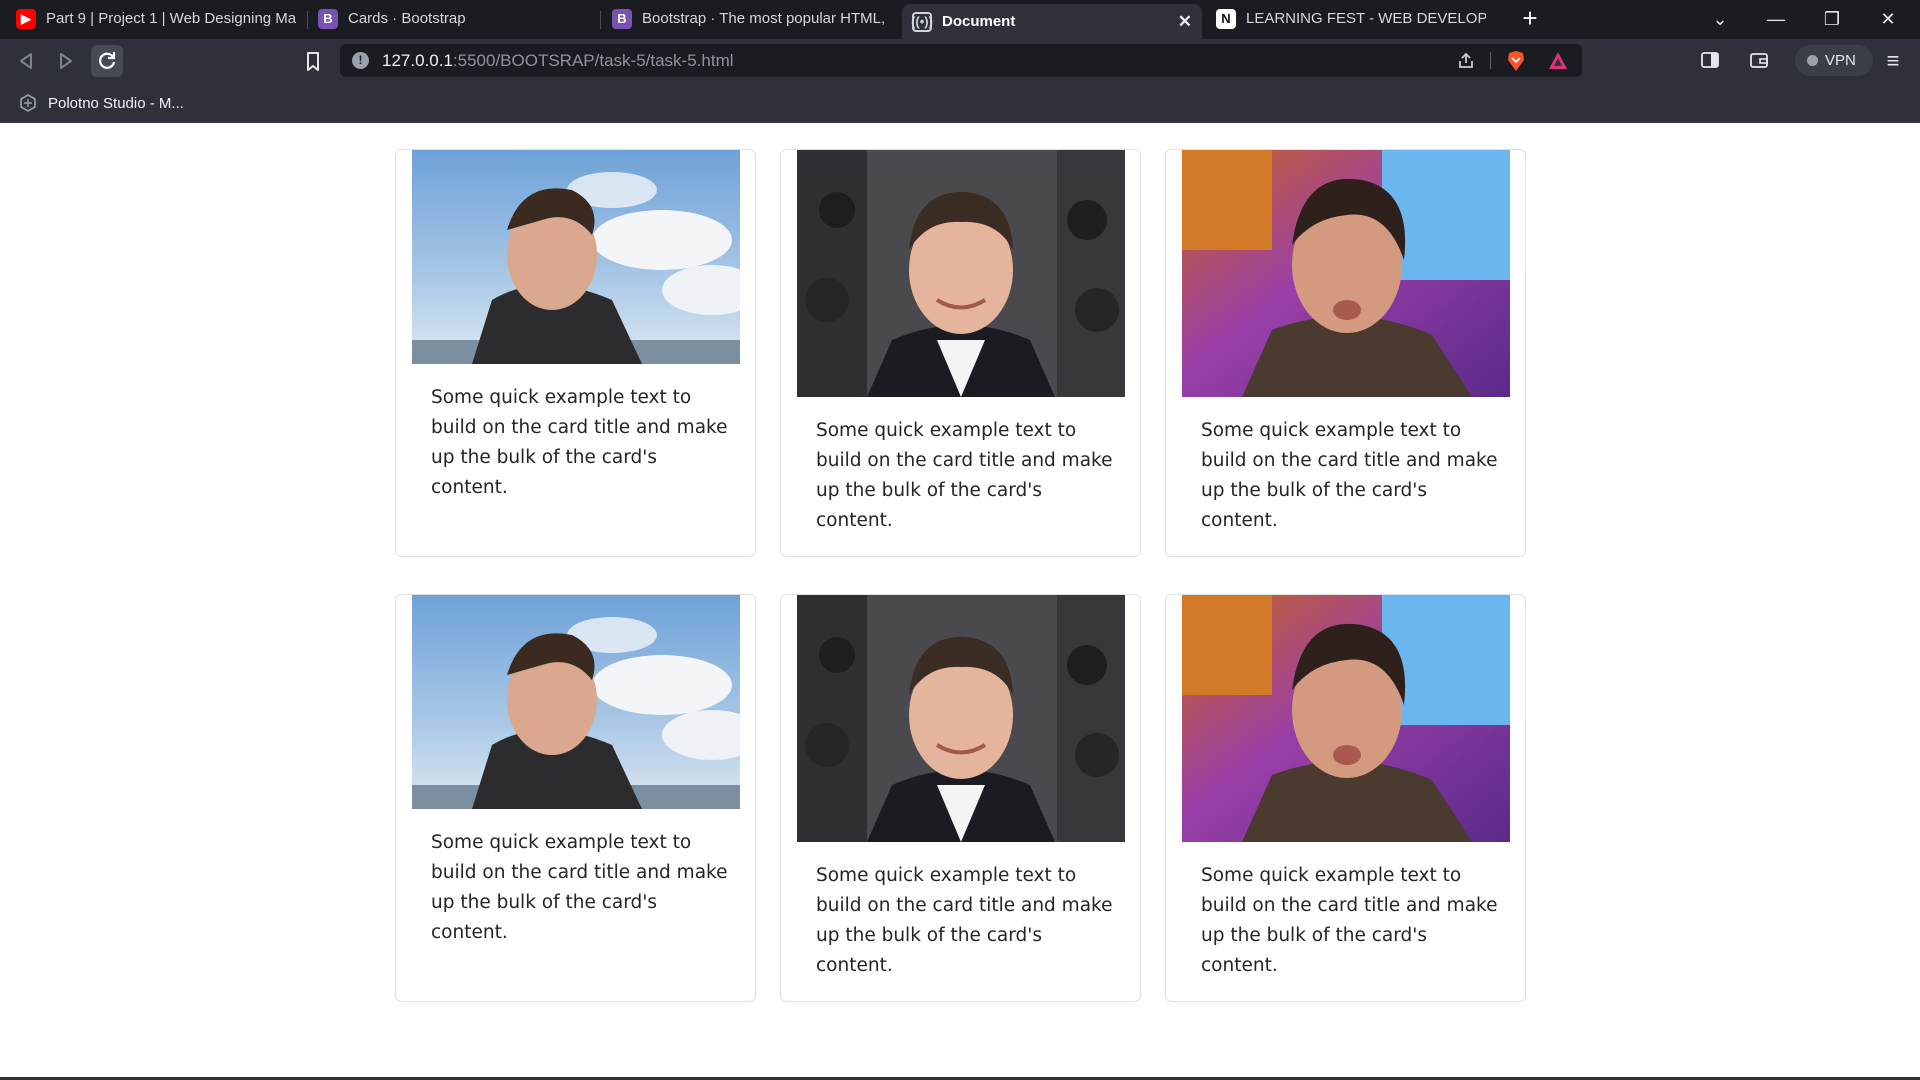 The height and width of the screenshot is (1080, 1920). I want to click on reload-button, so click(107, 61).